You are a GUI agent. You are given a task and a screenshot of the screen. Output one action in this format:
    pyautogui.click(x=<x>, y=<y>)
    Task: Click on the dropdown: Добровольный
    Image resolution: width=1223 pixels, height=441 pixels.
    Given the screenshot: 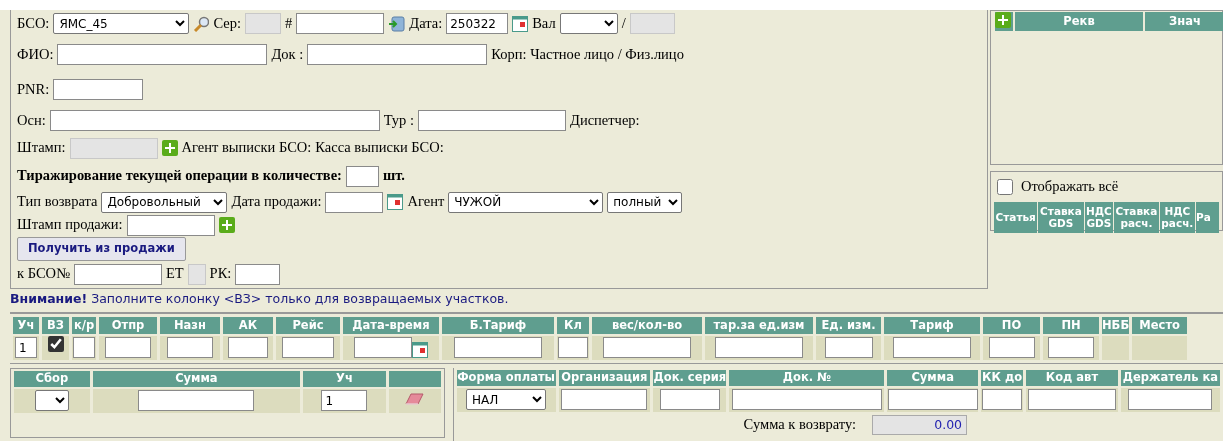 What is the action you would take?
    pyautogui.click(x=164, y=202)
    